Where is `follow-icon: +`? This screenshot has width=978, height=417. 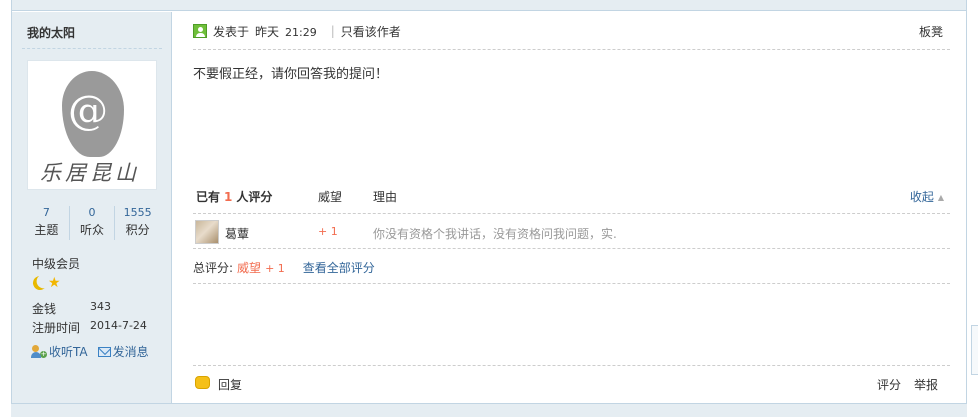
follow-icon: + is located at coordinates (39, 351).